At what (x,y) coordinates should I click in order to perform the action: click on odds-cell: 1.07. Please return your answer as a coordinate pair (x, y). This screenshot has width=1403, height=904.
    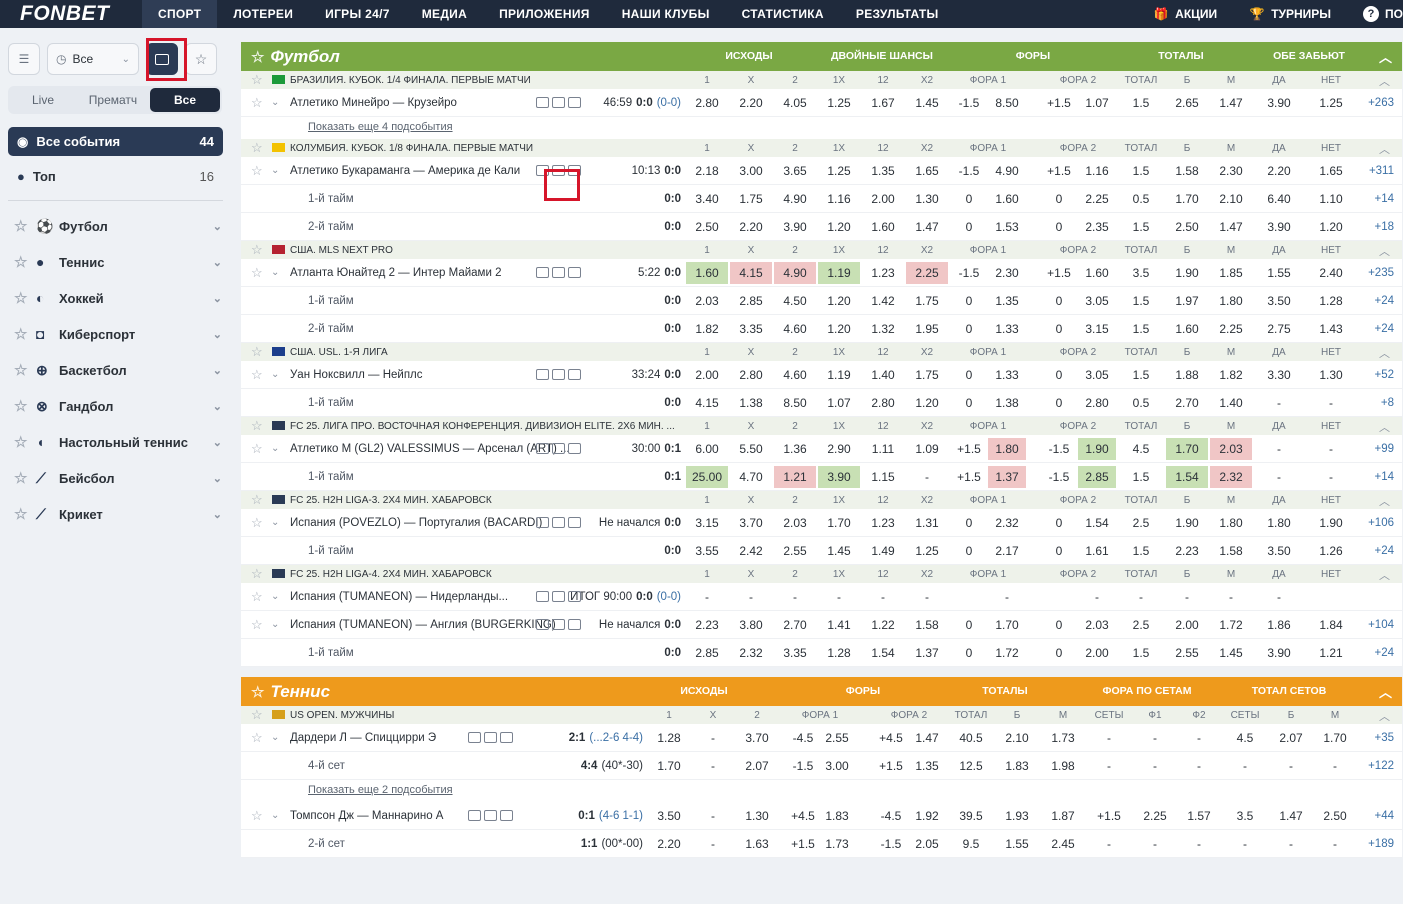
    Looking at the image, I should click on (839, 403).